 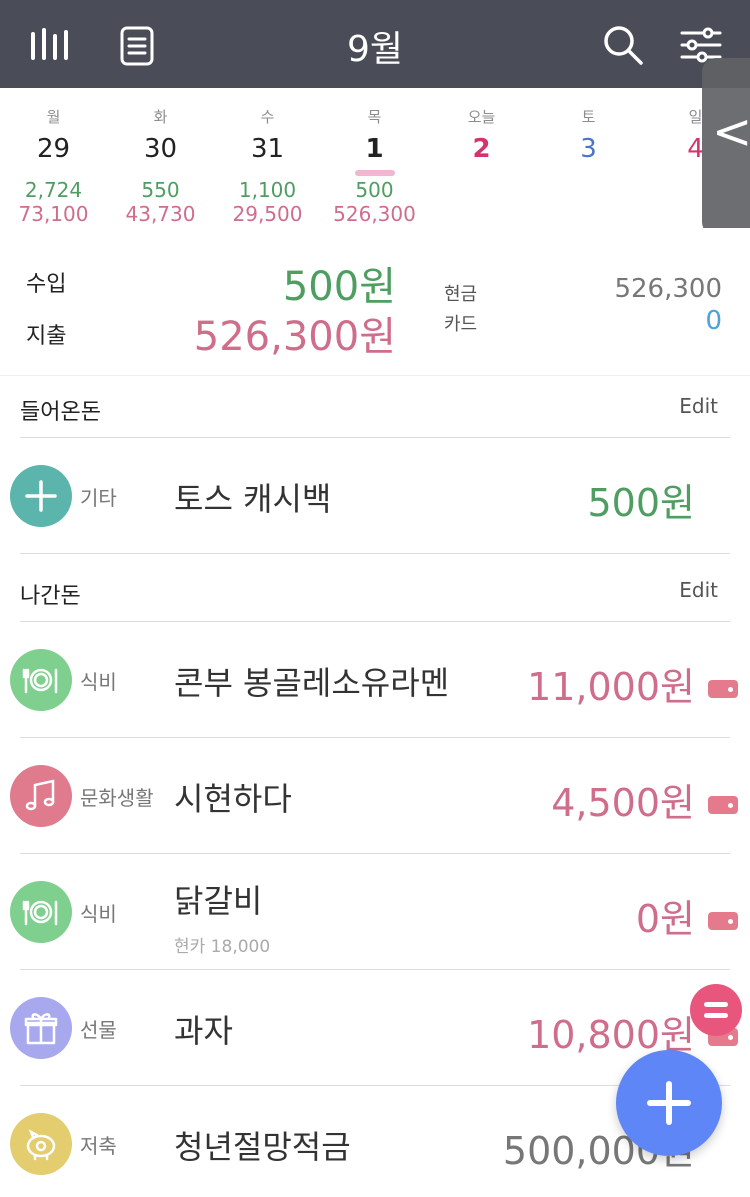 I want to click on category-label: 선물, so click(x=98, y=1030).